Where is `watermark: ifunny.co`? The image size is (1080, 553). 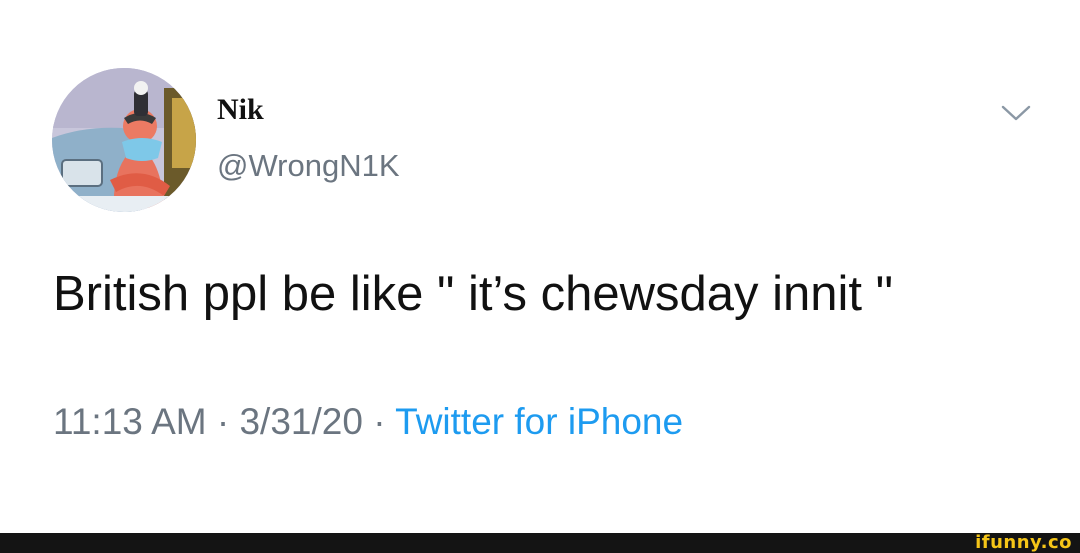
watermark: ifunny.co is located at coordinates (1023, 542).